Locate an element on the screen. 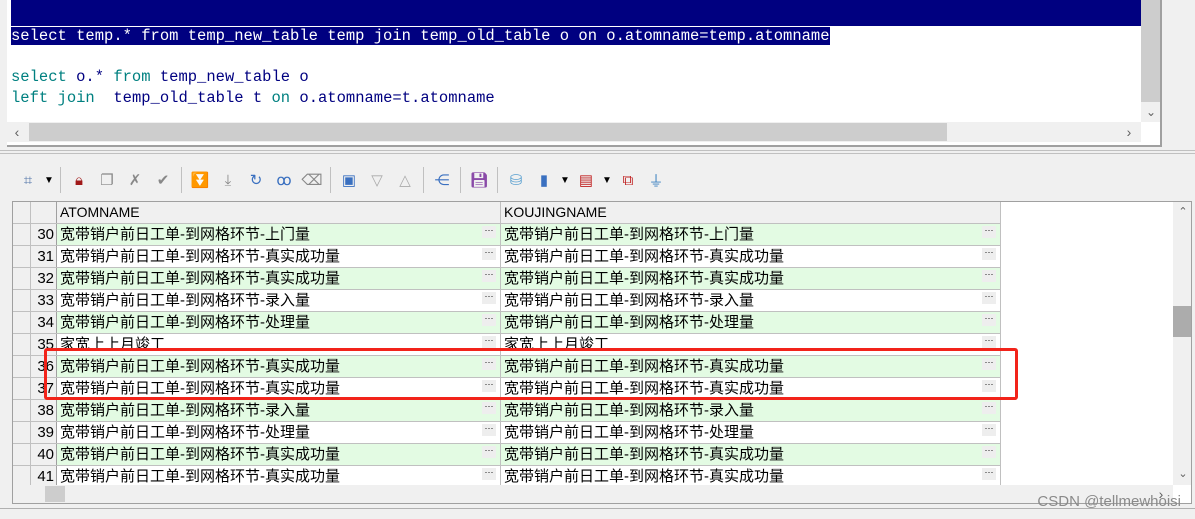 Image resolution: width=1195 pixels, height=519 pixels. grid-vertical-scrollbar: ⌃ ⌄ is located at coordinates (1182, 343).